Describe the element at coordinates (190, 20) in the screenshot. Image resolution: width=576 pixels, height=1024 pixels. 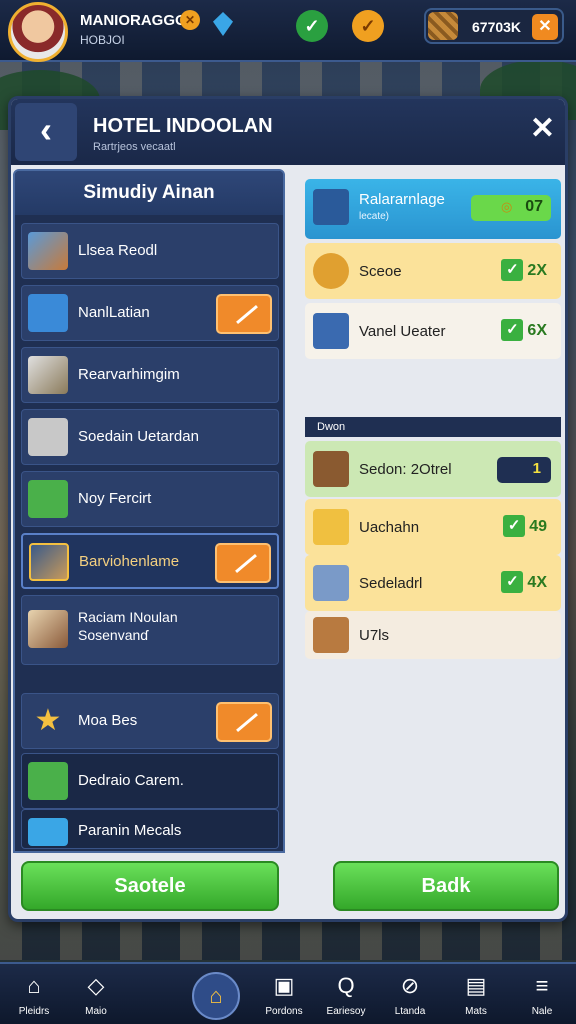
I see `level-badge-icon: ✕` at that location.